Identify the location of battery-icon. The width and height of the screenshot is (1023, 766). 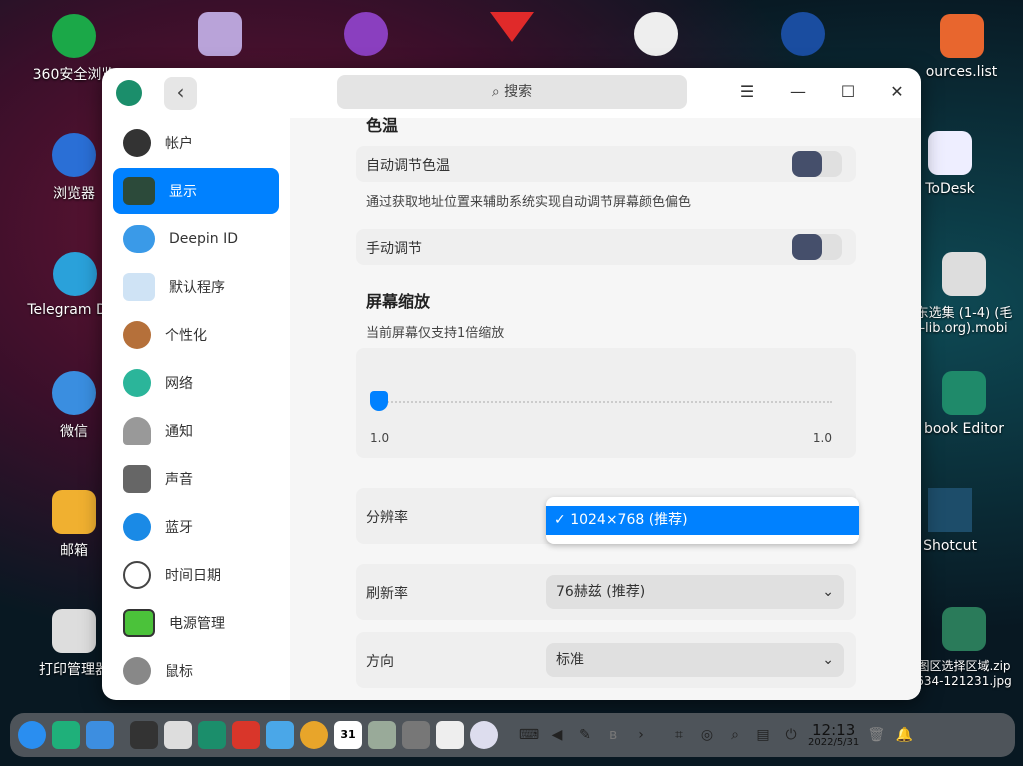
(139, 623).